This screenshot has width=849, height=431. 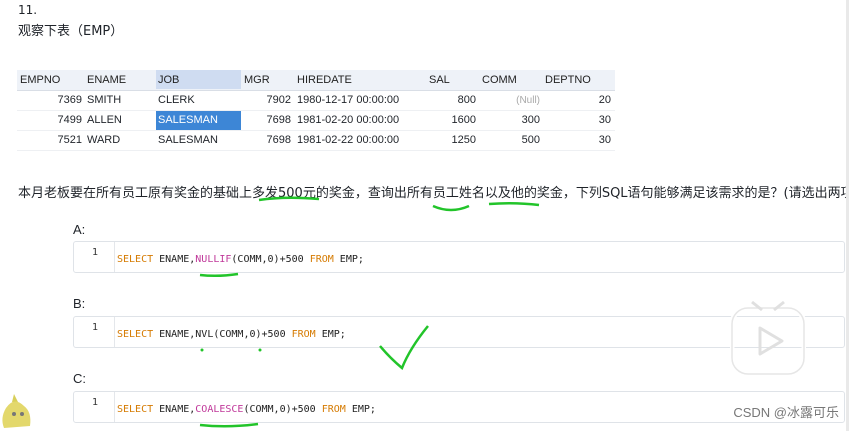 I want to click on cell-sal: 800, so click(x=466, y=100).